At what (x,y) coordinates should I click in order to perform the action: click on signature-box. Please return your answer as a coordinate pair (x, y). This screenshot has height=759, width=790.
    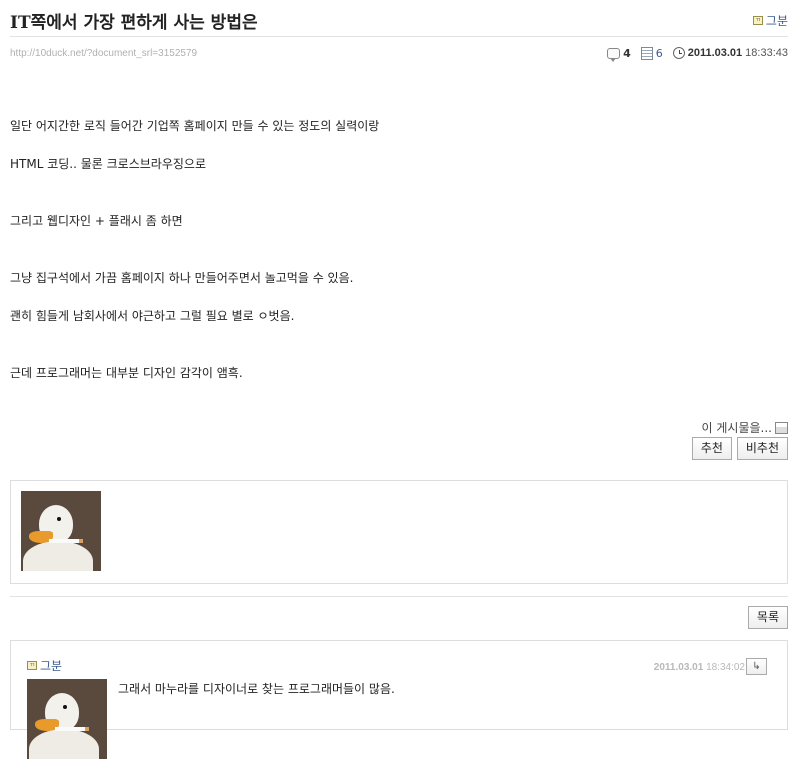
    Looking at the image, I should click on (399, 532).